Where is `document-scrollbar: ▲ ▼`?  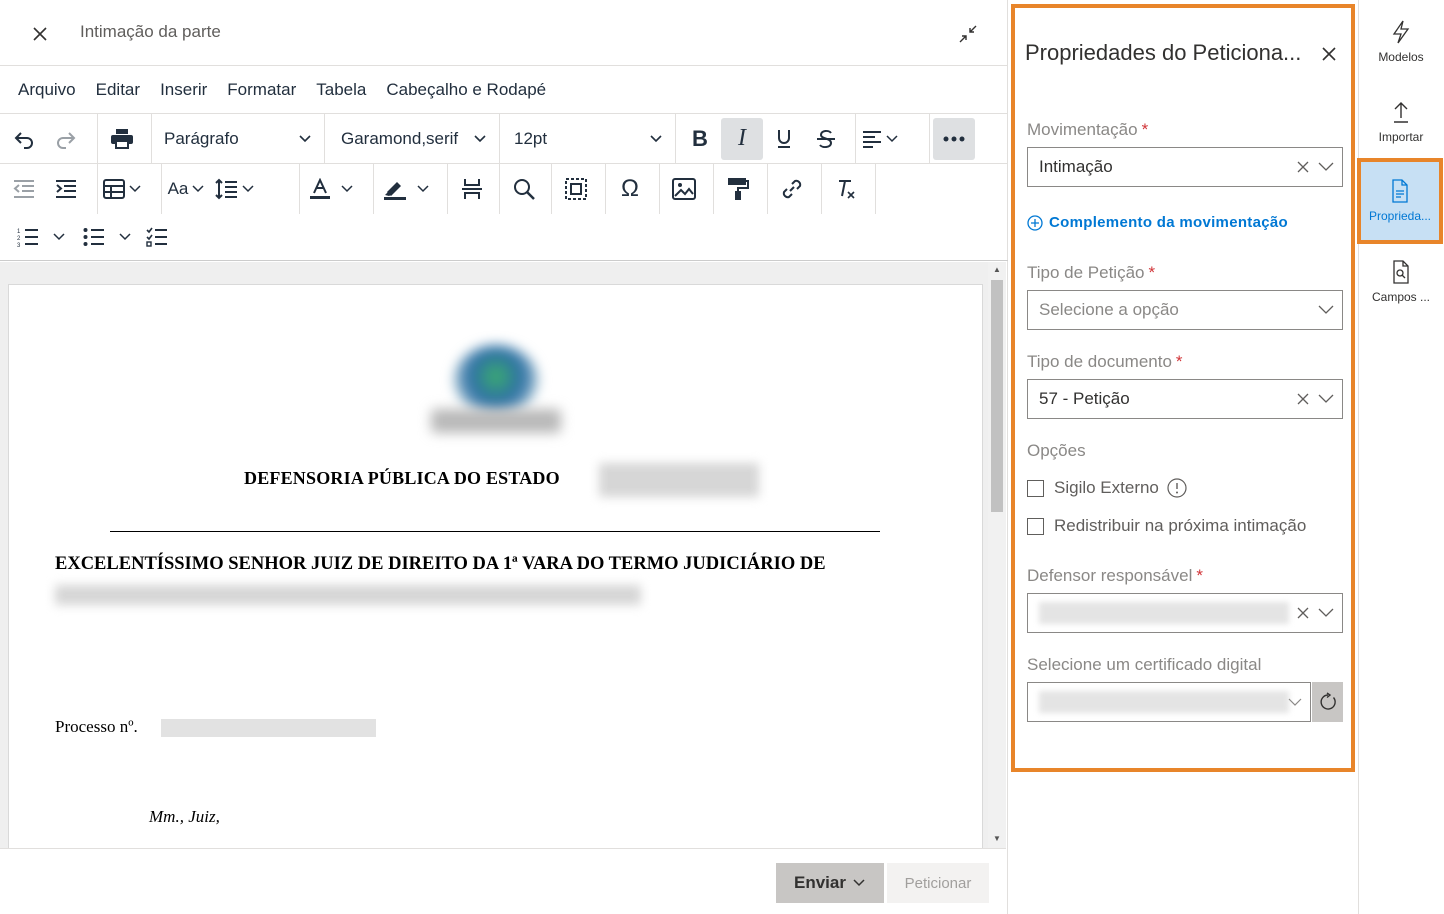 document-scrollbar: ▲ ▼ is located at coordinates (997, 555).